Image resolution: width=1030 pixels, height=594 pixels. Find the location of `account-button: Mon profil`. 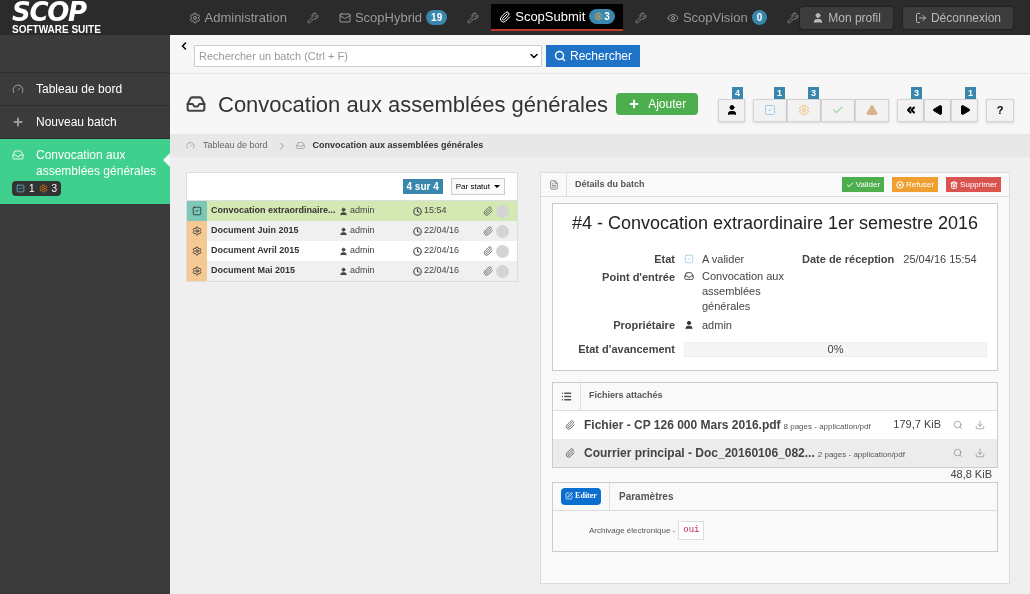

account-button: Mon profil is located at coordinates (846, 17).